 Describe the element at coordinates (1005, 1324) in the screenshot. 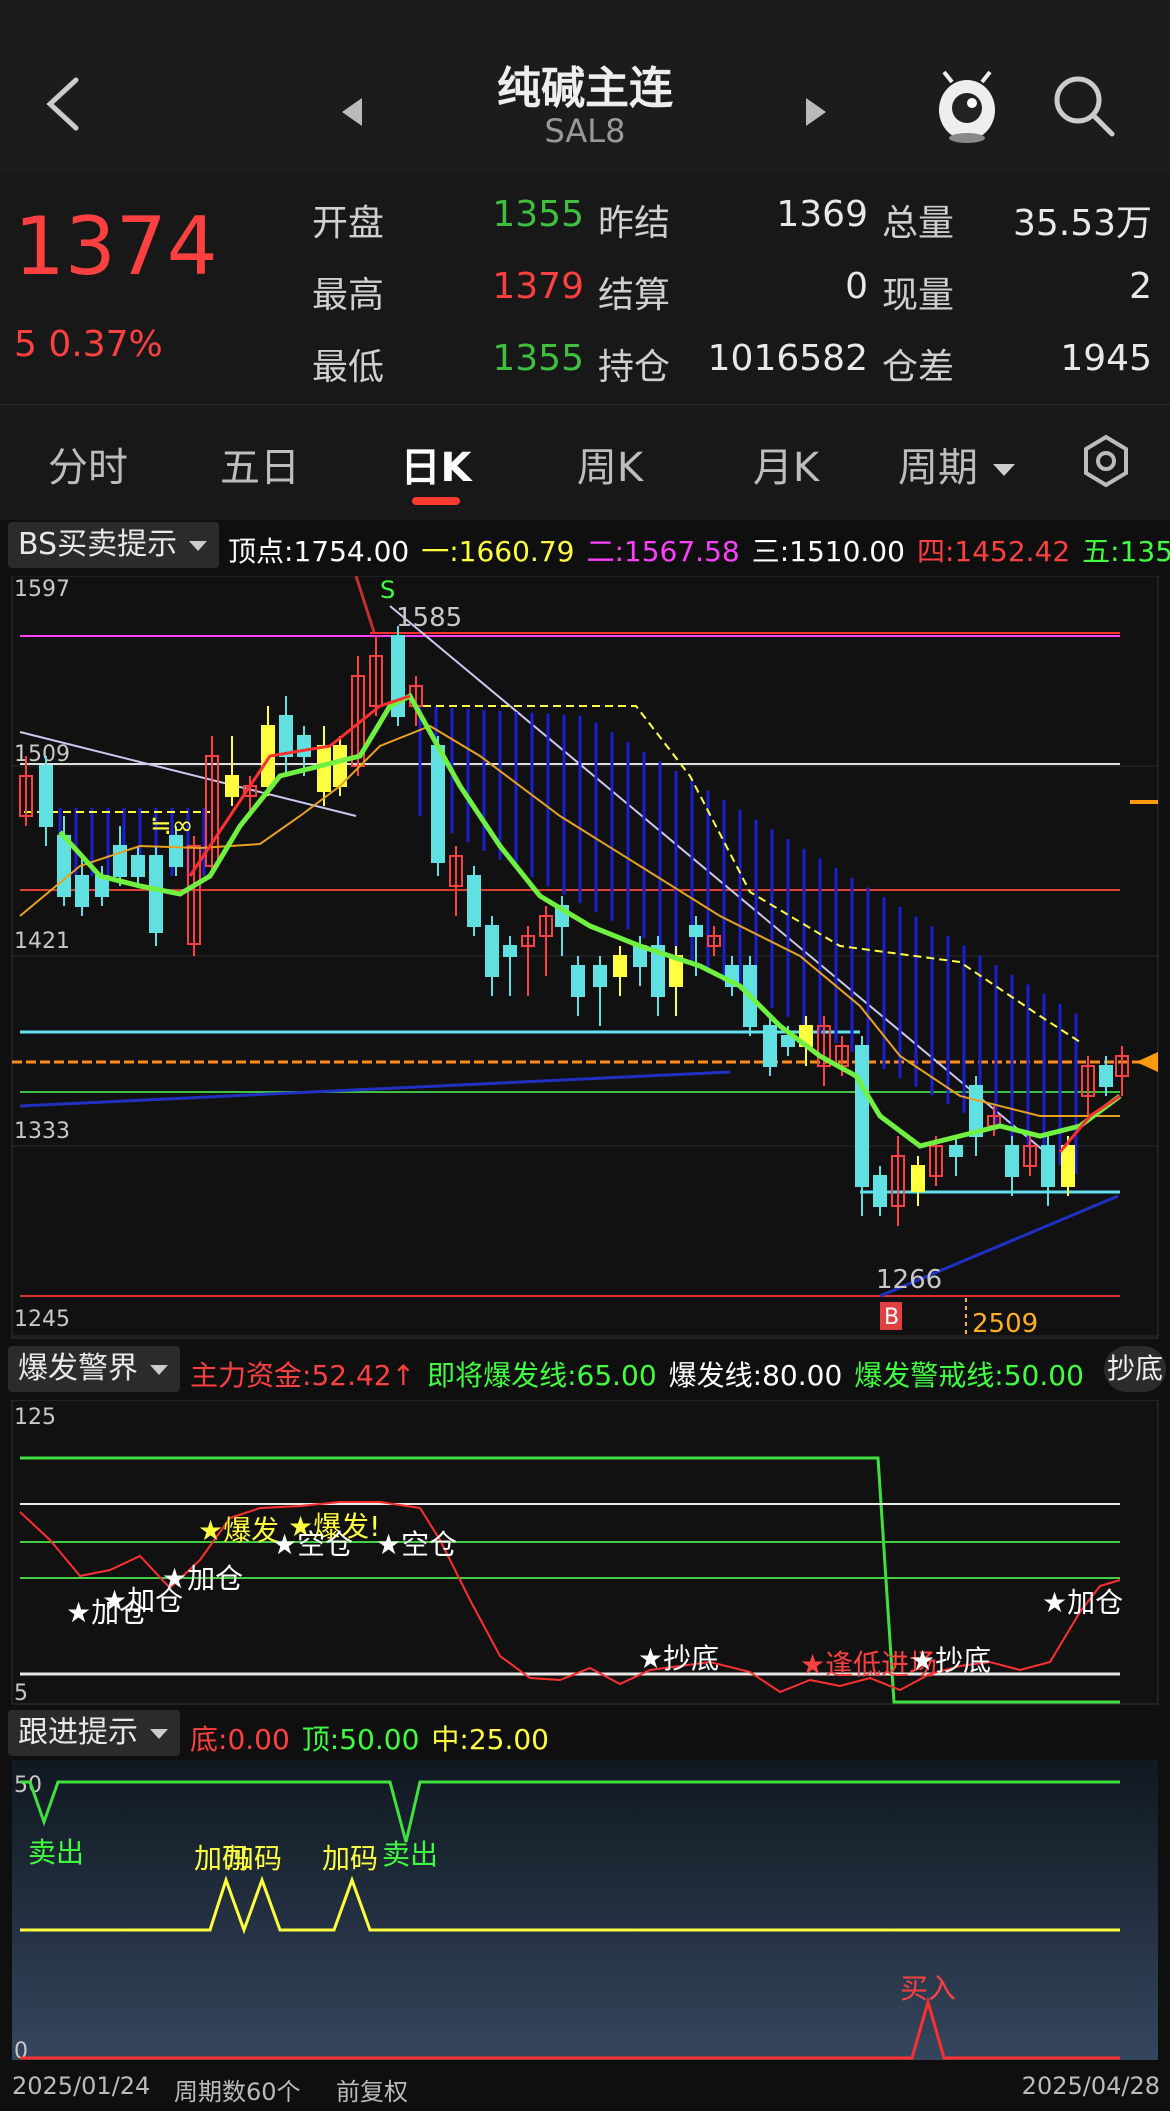

I see `cursor-label: 2509` at that location.